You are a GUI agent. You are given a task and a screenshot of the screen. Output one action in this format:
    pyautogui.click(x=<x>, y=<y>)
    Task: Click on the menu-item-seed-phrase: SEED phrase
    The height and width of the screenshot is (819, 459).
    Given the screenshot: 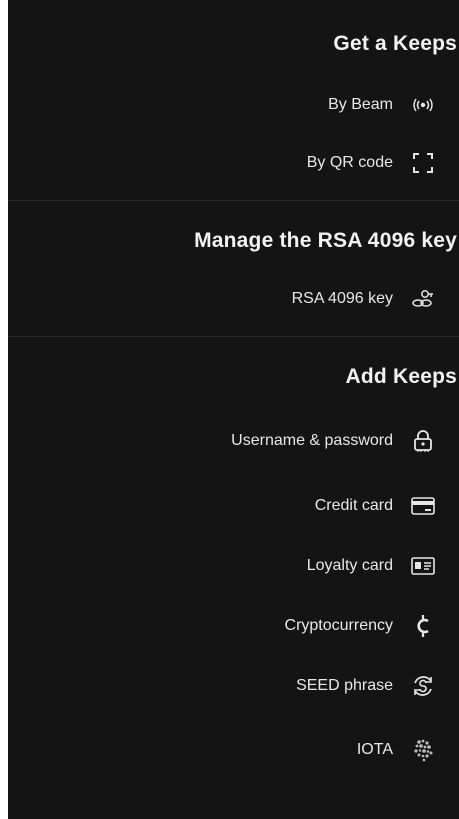 What is the action you would take?
    pyautogui.click(x=377, y=686)
    